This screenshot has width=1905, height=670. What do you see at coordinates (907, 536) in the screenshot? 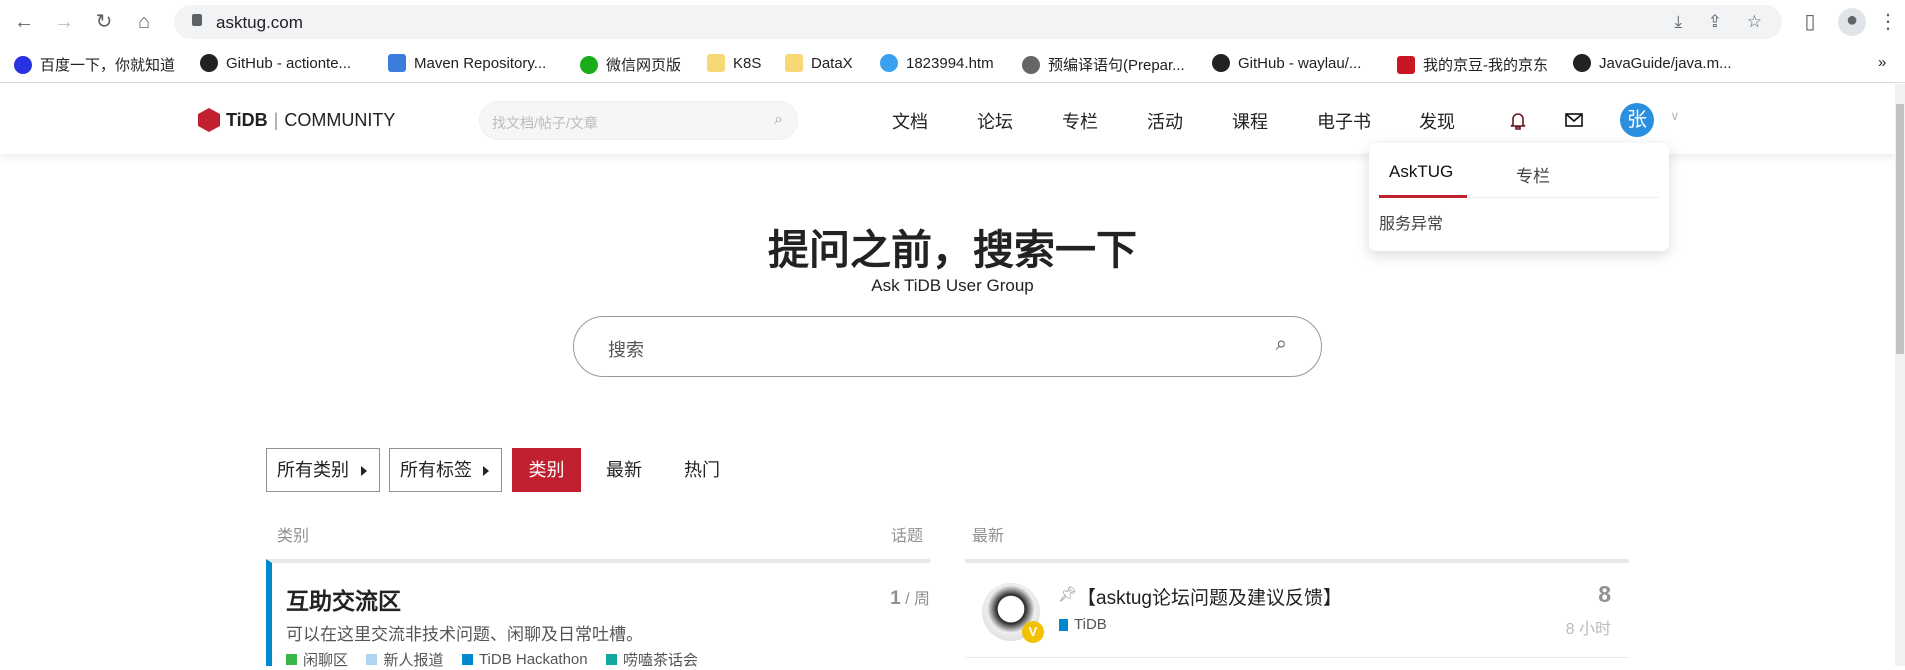
I see `topics-column-header: 话题` at bounding box center [907, 536].